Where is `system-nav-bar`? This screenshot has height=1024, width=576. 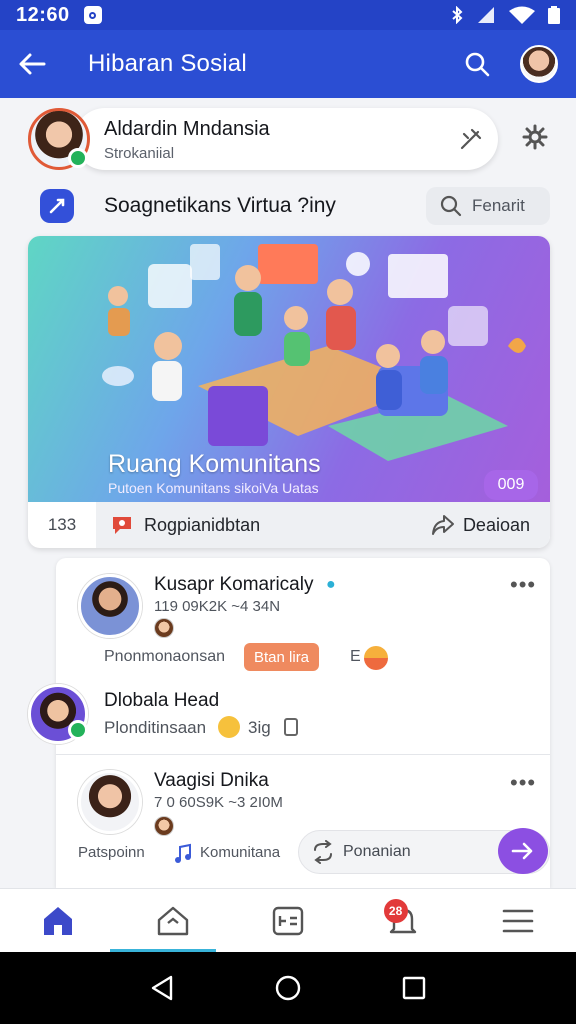 system-nav-bar is located at coordinates (288, 988).